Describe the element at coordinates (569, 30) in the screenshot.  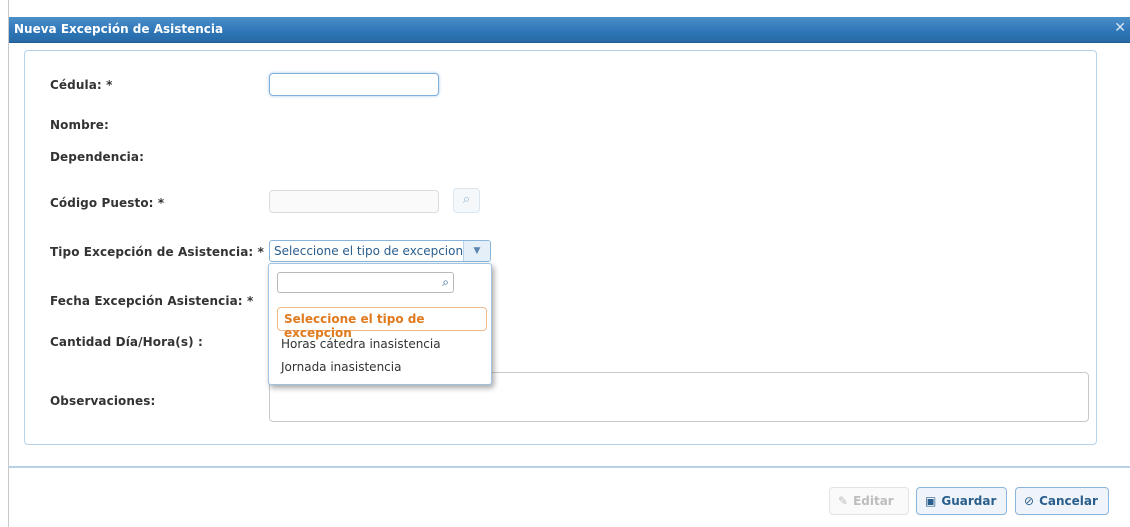
I see `dialog-titlebar: Nueva Excepción de Asistencia ✕` at that location.